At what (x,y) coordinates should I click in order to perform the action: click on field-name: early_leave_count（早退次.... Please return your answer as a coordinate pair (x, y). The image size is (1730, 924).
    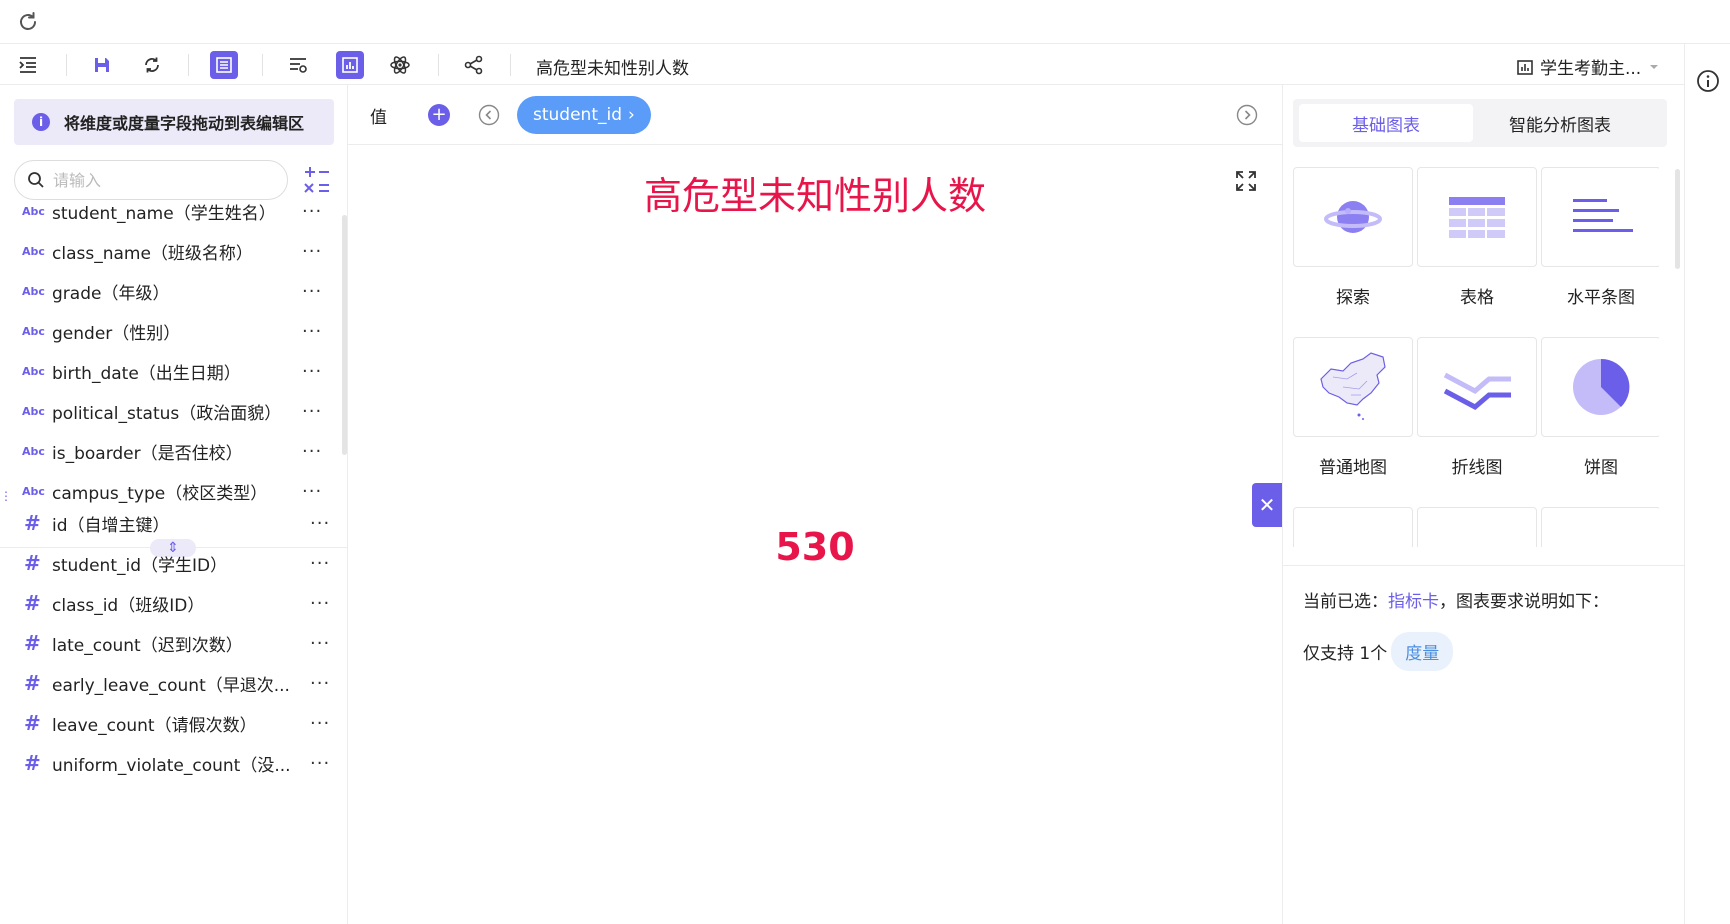
    Looking at the image, I should click on (171, 685).